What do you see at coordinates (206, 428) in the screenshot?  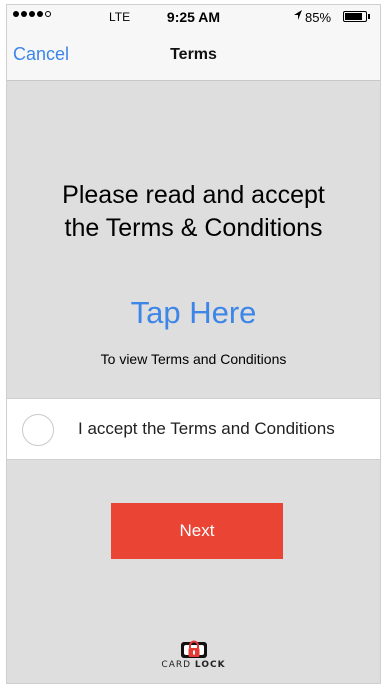 I see `accept-terms-label: I accept the Terms and Conditions` at bounding box center [206, 428].